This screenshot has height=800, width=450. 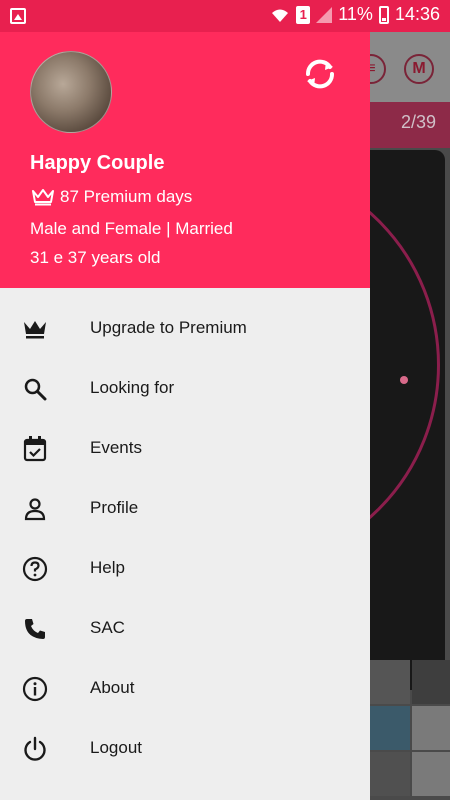 I want to click on sync-button, so click(x=320, y=74).